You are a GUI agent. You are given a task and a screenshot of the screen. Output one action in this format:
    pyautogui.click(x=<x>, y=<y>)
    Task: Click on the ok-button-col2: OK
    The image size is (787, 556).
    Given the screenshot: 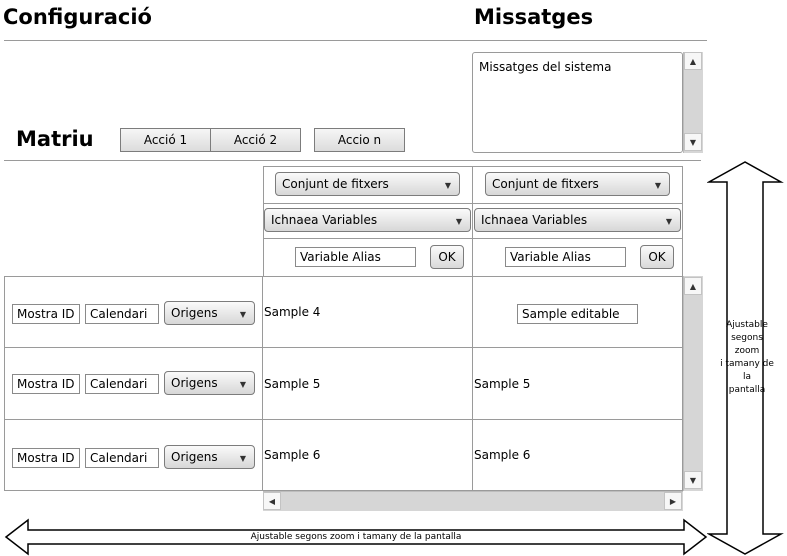 What is the action you would take?
    pyautogui.click(x=657, y=257)
    